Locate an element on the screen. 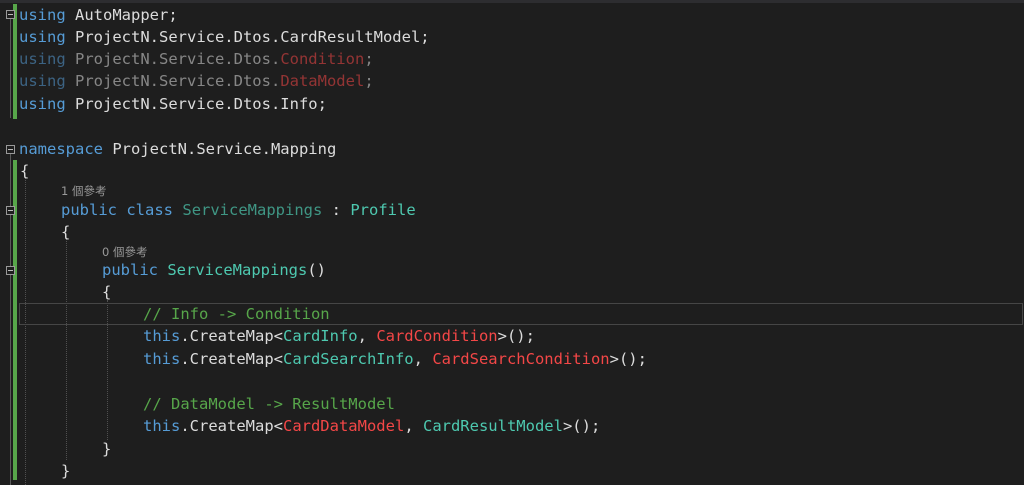 The image size is (1024, 485). code-text: public ServiceMappings() is located at coordinates (214, 270).